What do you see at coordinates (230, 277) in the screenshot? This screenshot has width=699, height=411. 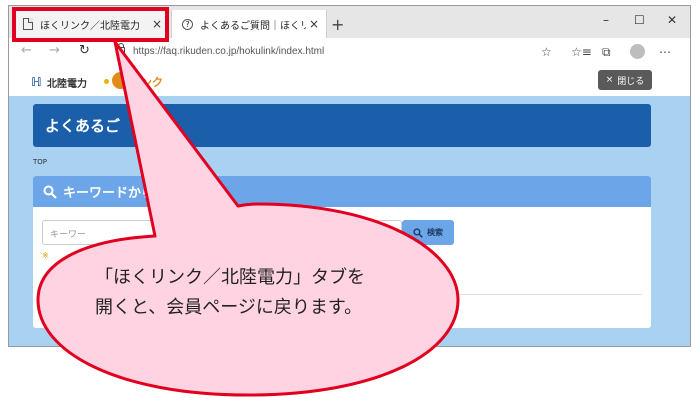 I see `callout-line-1: 「ほくリンク／北陸電力」タブを` at bounding box center [230, 277].